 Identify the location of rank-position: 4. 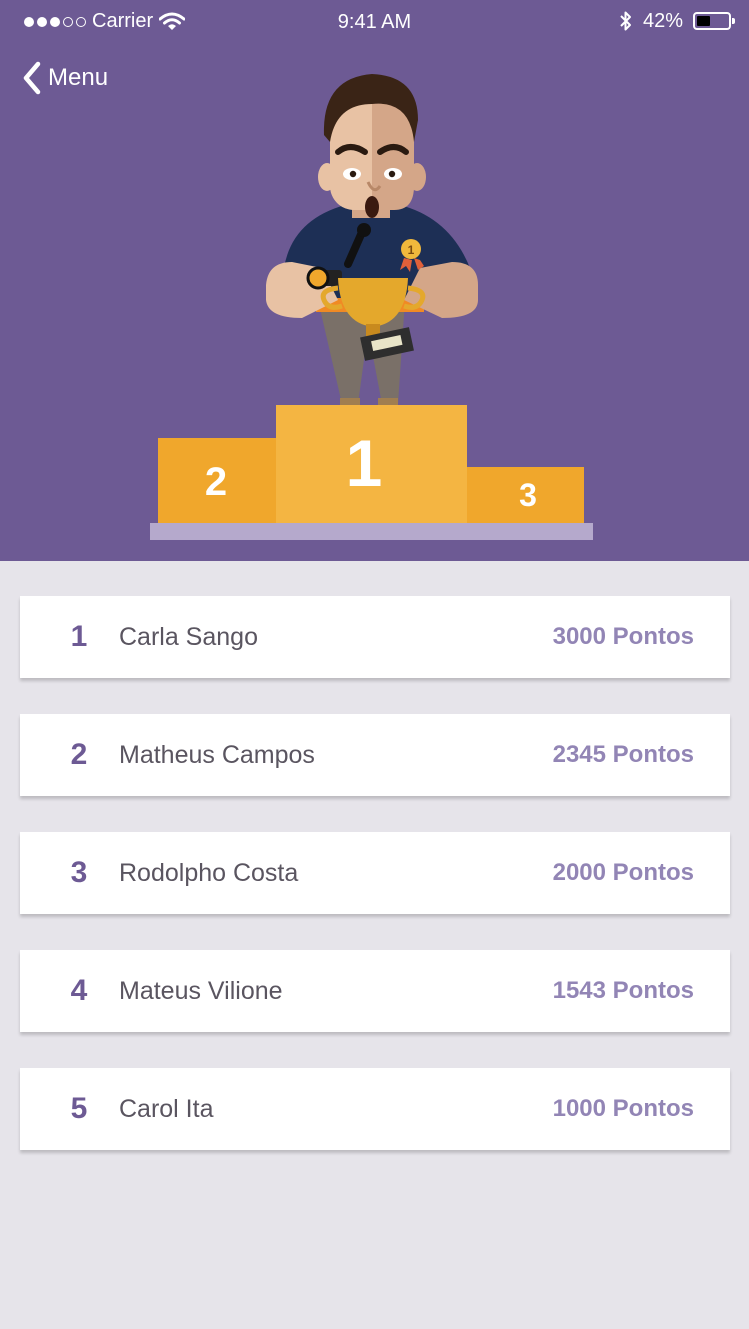
(79, 990).